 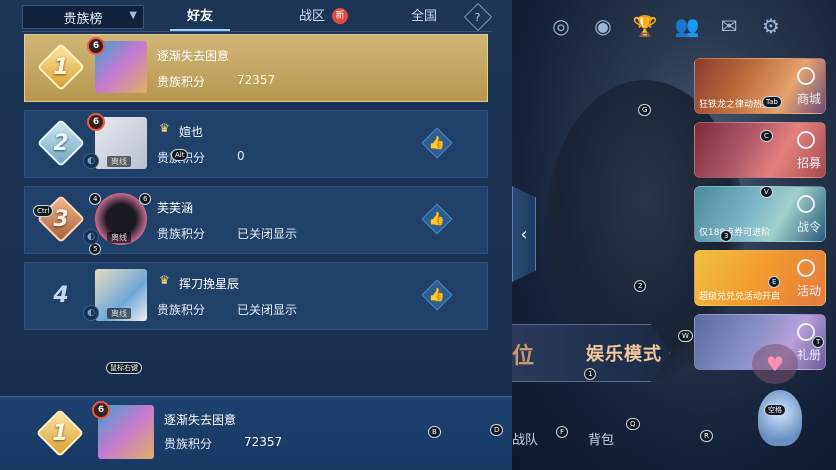 I want to click on entertainment-mode-label: 娱乐模式, so click(x=624, y=354).